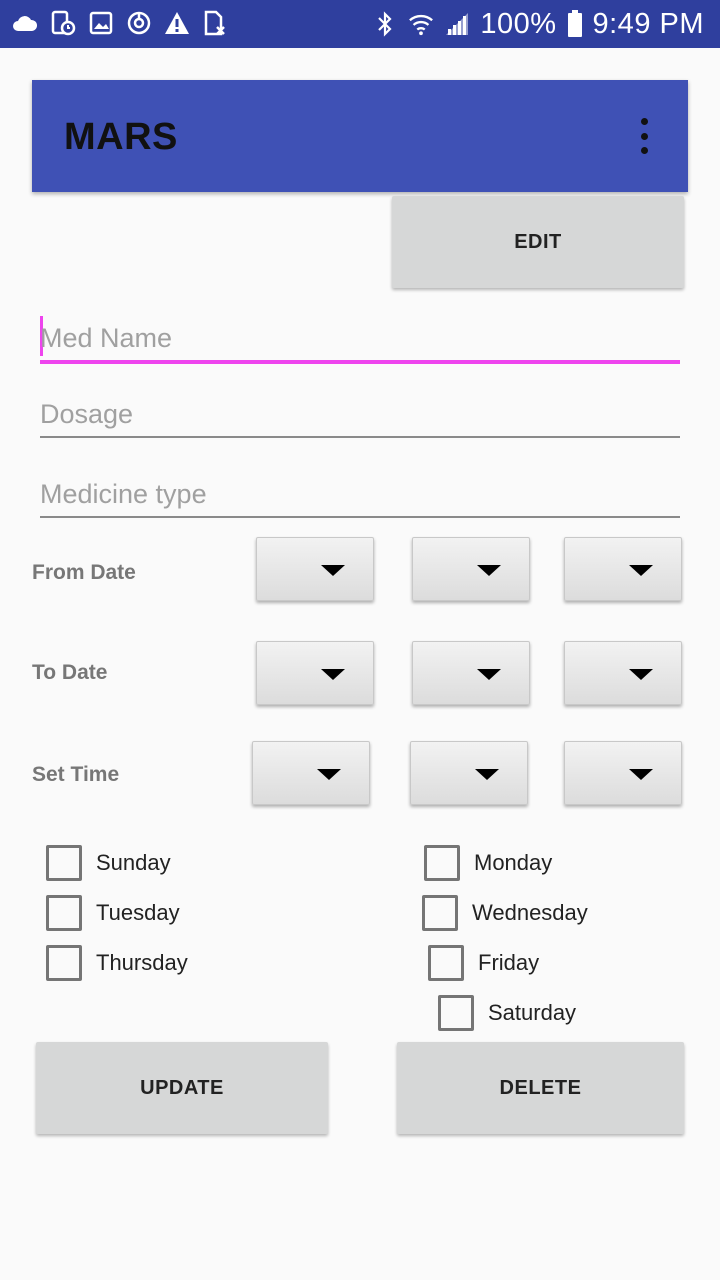  I want to click on checkbox-thursday: Thursday, so click(117, 963).